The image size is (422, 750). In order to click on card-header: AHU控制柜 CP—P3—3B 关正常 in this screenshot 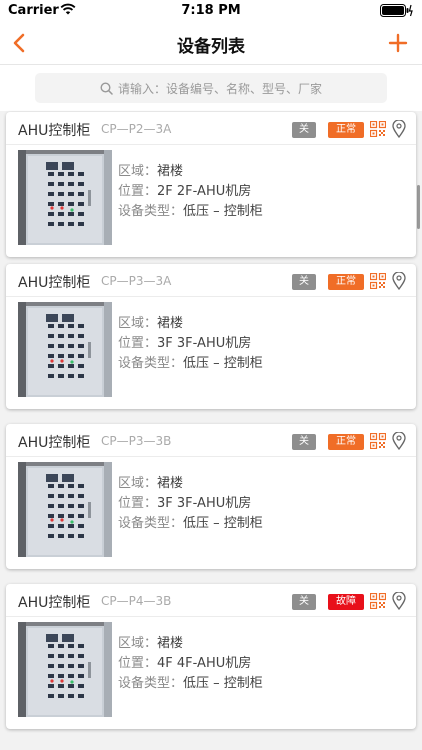, I will do `click(211, 440)`.